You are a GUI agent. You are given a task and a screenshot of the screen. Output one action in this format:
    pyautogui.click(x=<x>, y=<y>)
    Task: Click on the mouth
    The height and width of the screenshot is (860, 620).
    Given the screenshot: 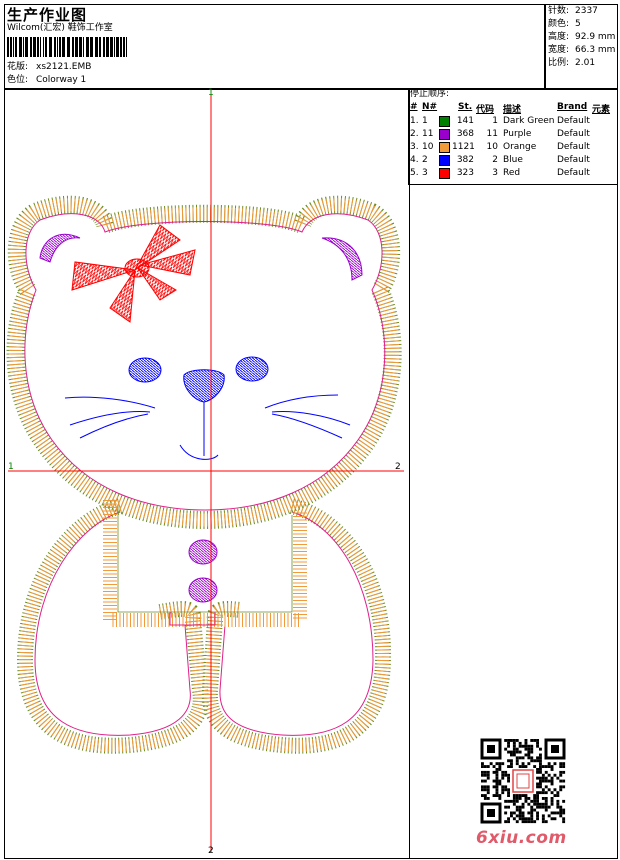 What is the action you would take?
    pyautogui.click(x=199, y=431)
    